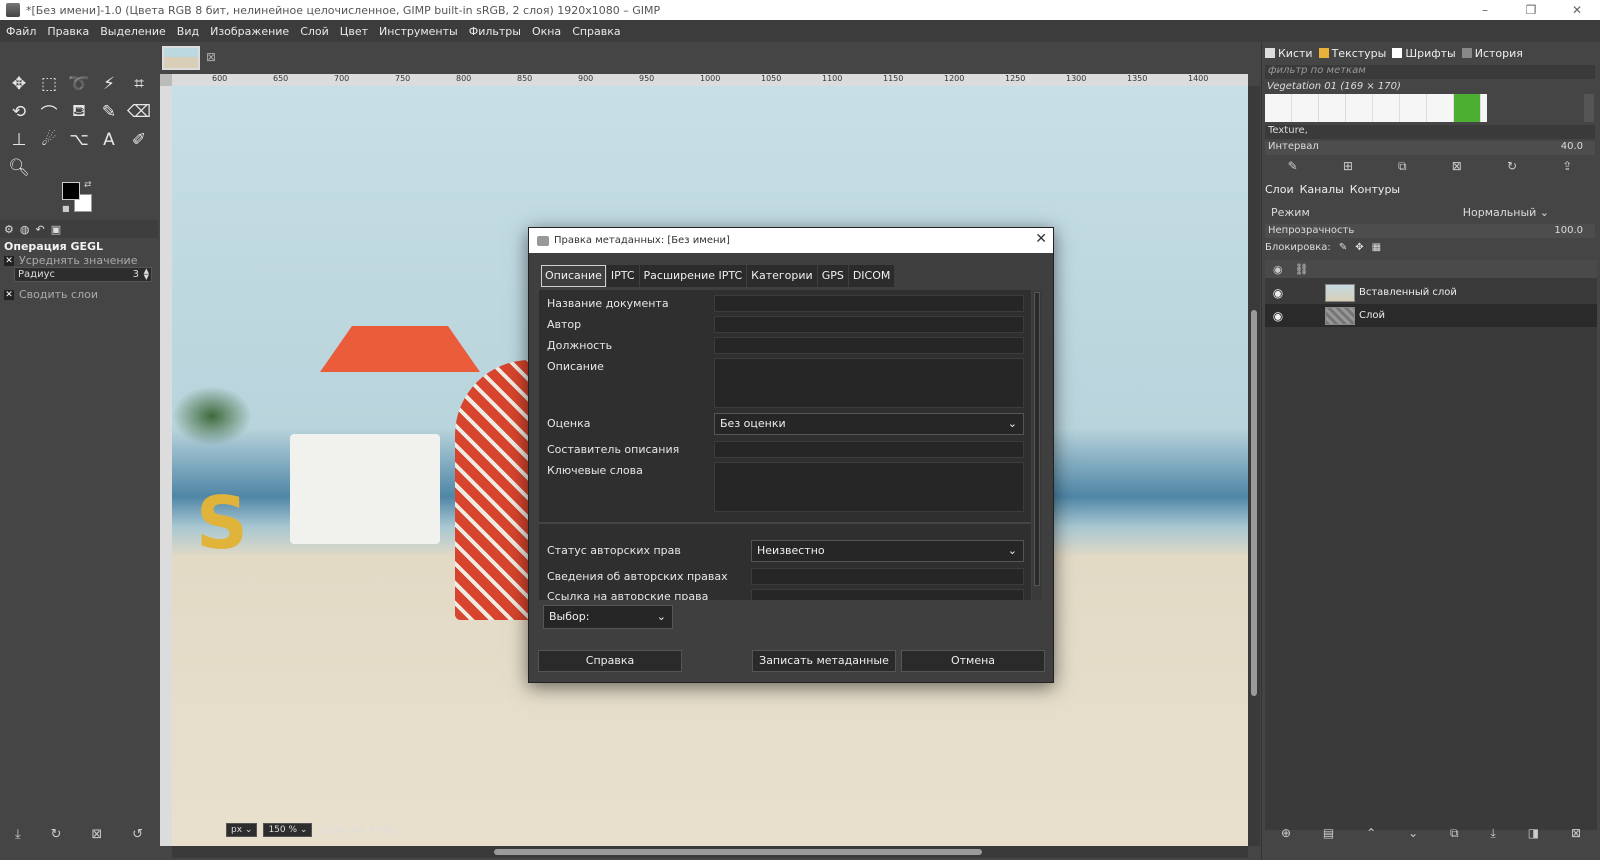 The image size is (1600, 860). I want to click on tab-layers: Слои, so click(1279, 189).